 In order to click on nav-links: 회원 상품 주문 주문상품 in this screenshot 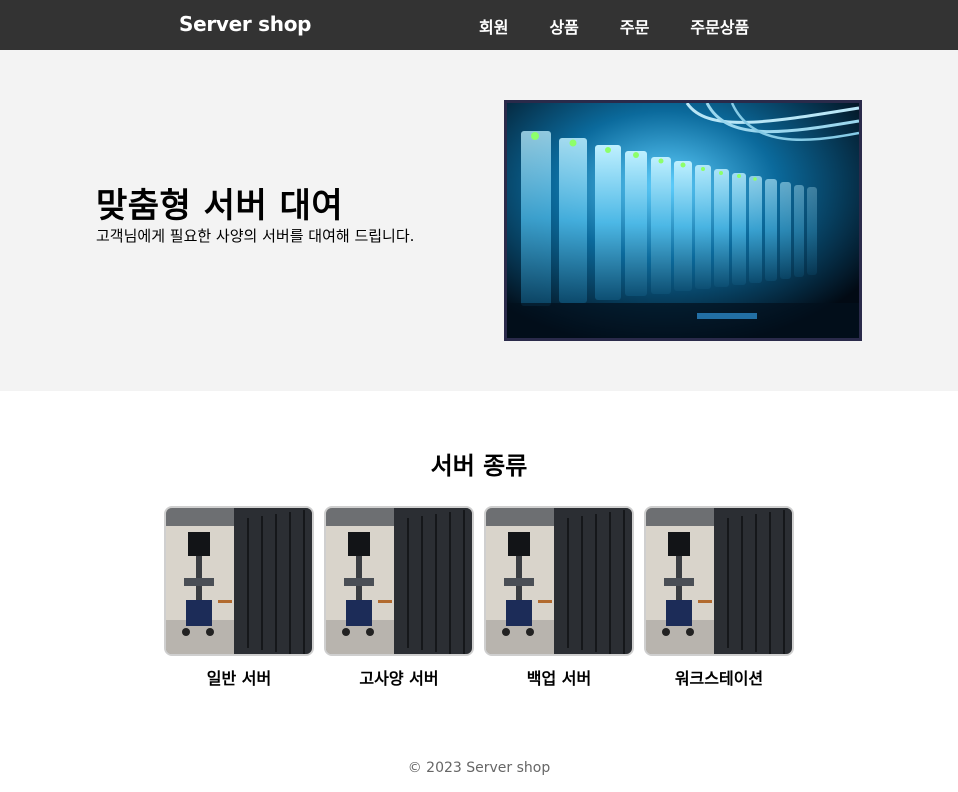, I will do `click(634, 26)`.